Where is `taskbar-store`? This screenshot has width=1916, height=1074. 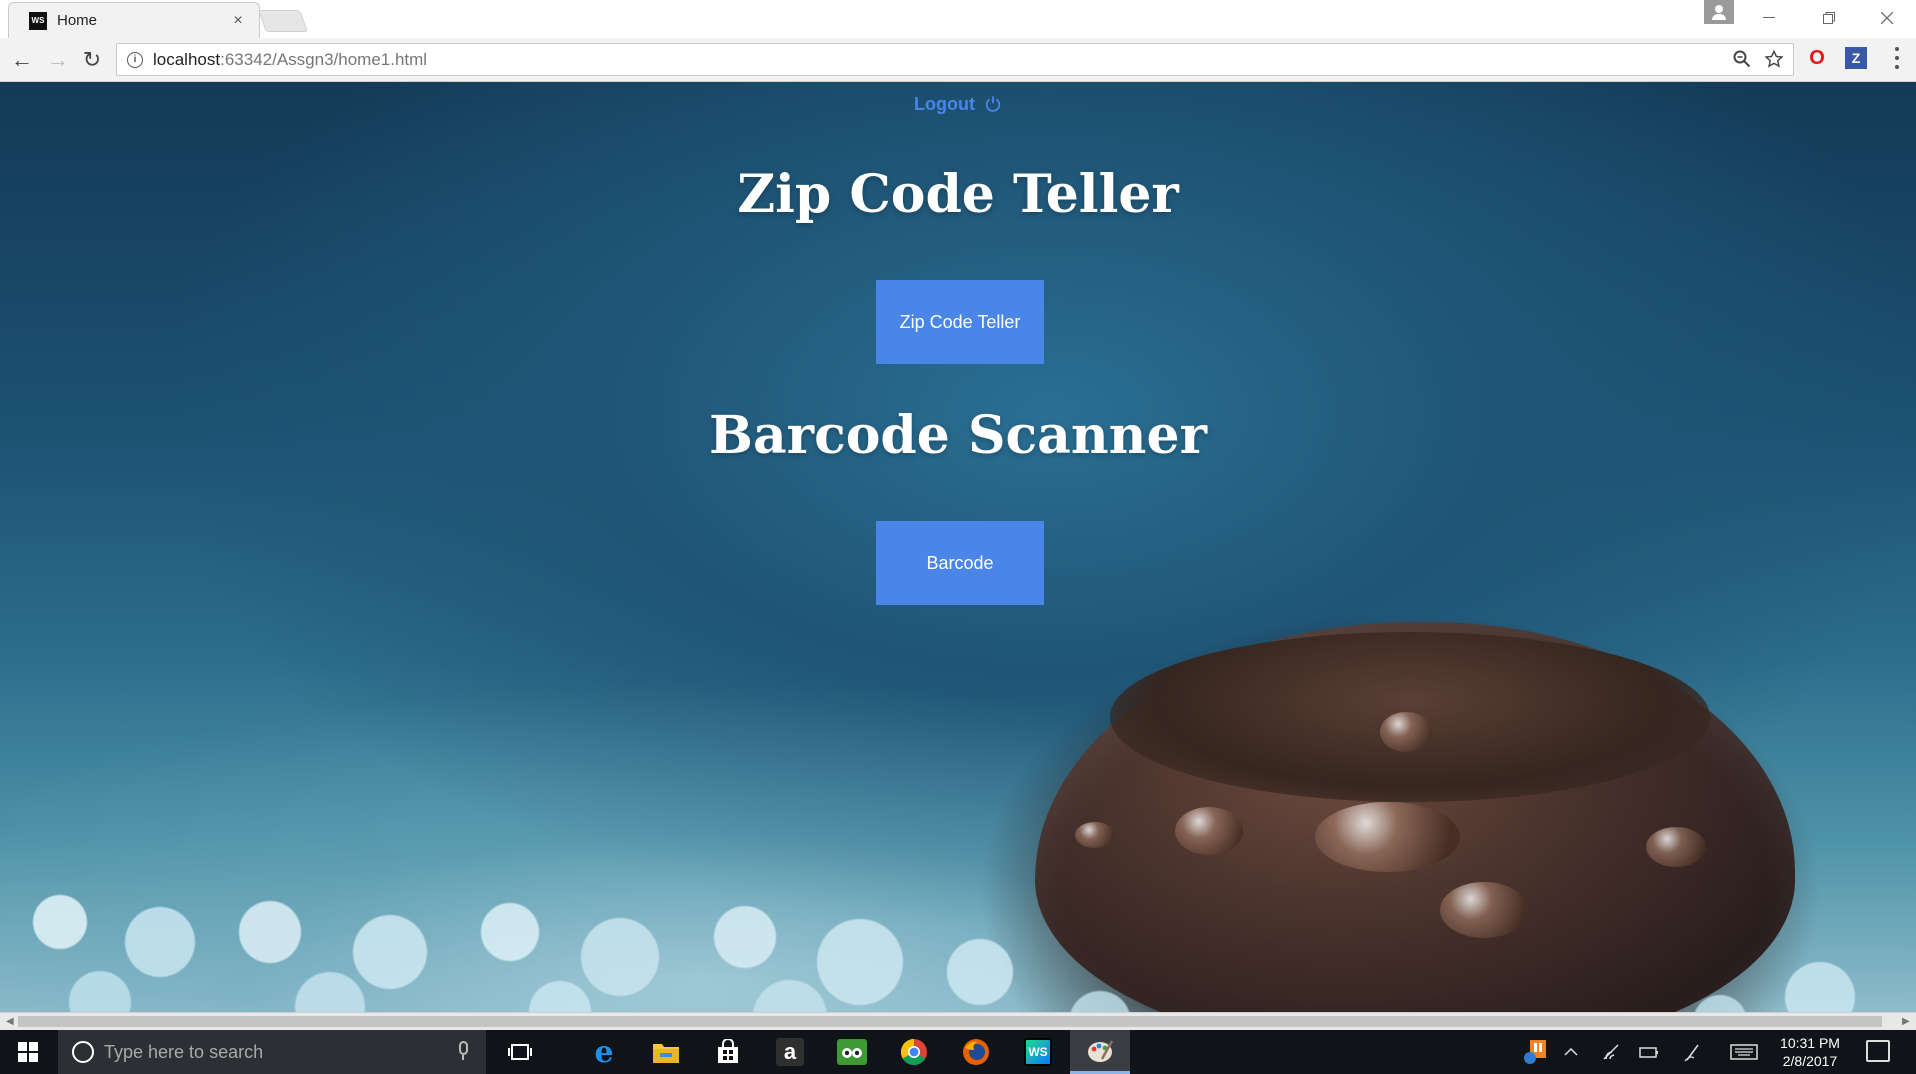
taskbar-store is located at coordinates (728, 1052).